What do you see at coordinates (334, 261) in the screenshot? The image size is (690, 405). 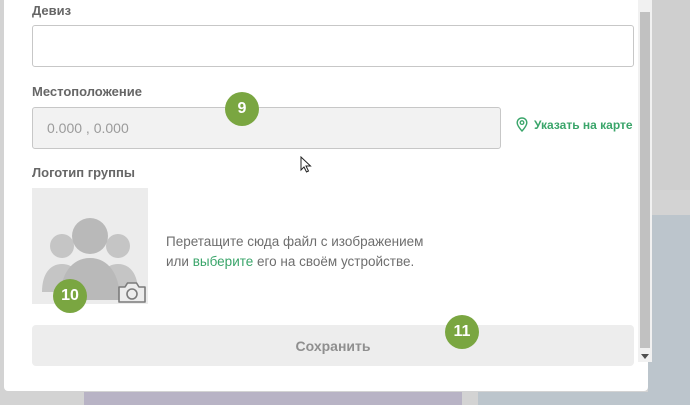 I see `drop-text-after: его на своём устройстве.` at bounding box center [334, 261].